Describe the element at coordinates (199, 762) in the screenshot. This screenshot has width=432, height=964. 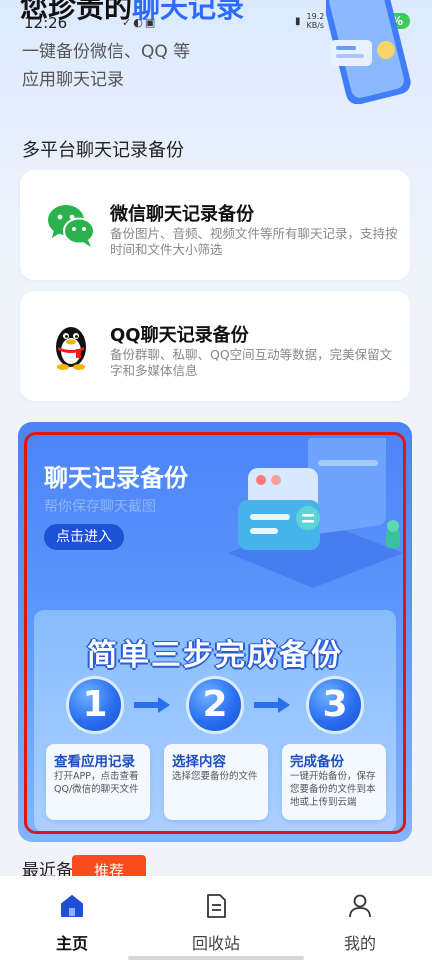
I see `step-title: 选择内容` at that location.